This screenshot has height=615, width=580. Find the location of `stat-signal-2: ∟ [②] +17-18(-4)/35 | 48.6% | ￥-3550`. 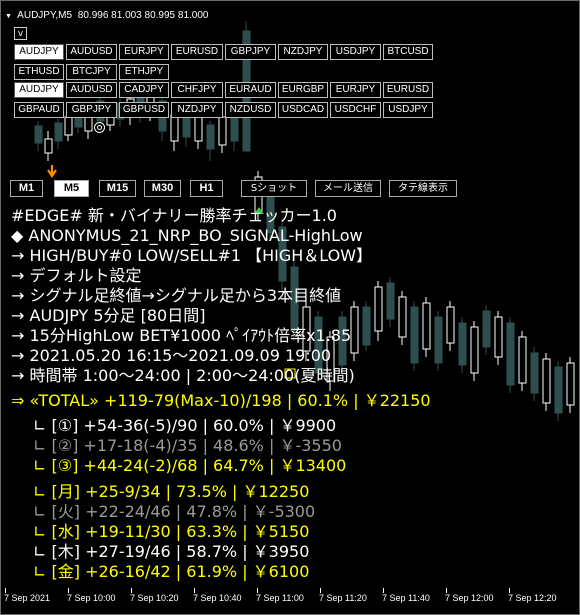

stat-signal-2: ∟ [②] +17-18(-4)/35 | 48.6% | ￥-3550 is located at coordinates (187, 445).